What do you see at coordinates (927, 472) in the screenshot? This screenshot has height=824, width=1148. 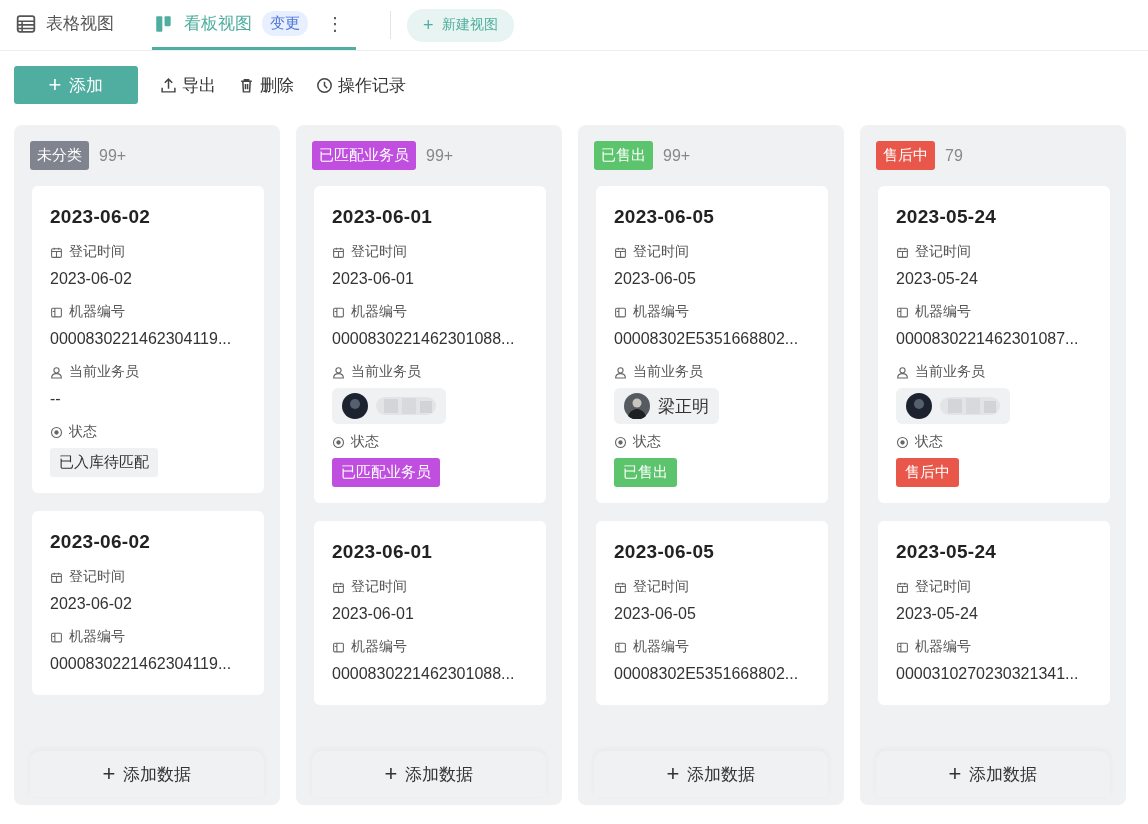 I see `status-tag: 售后中` at bounding box center [927, 472].